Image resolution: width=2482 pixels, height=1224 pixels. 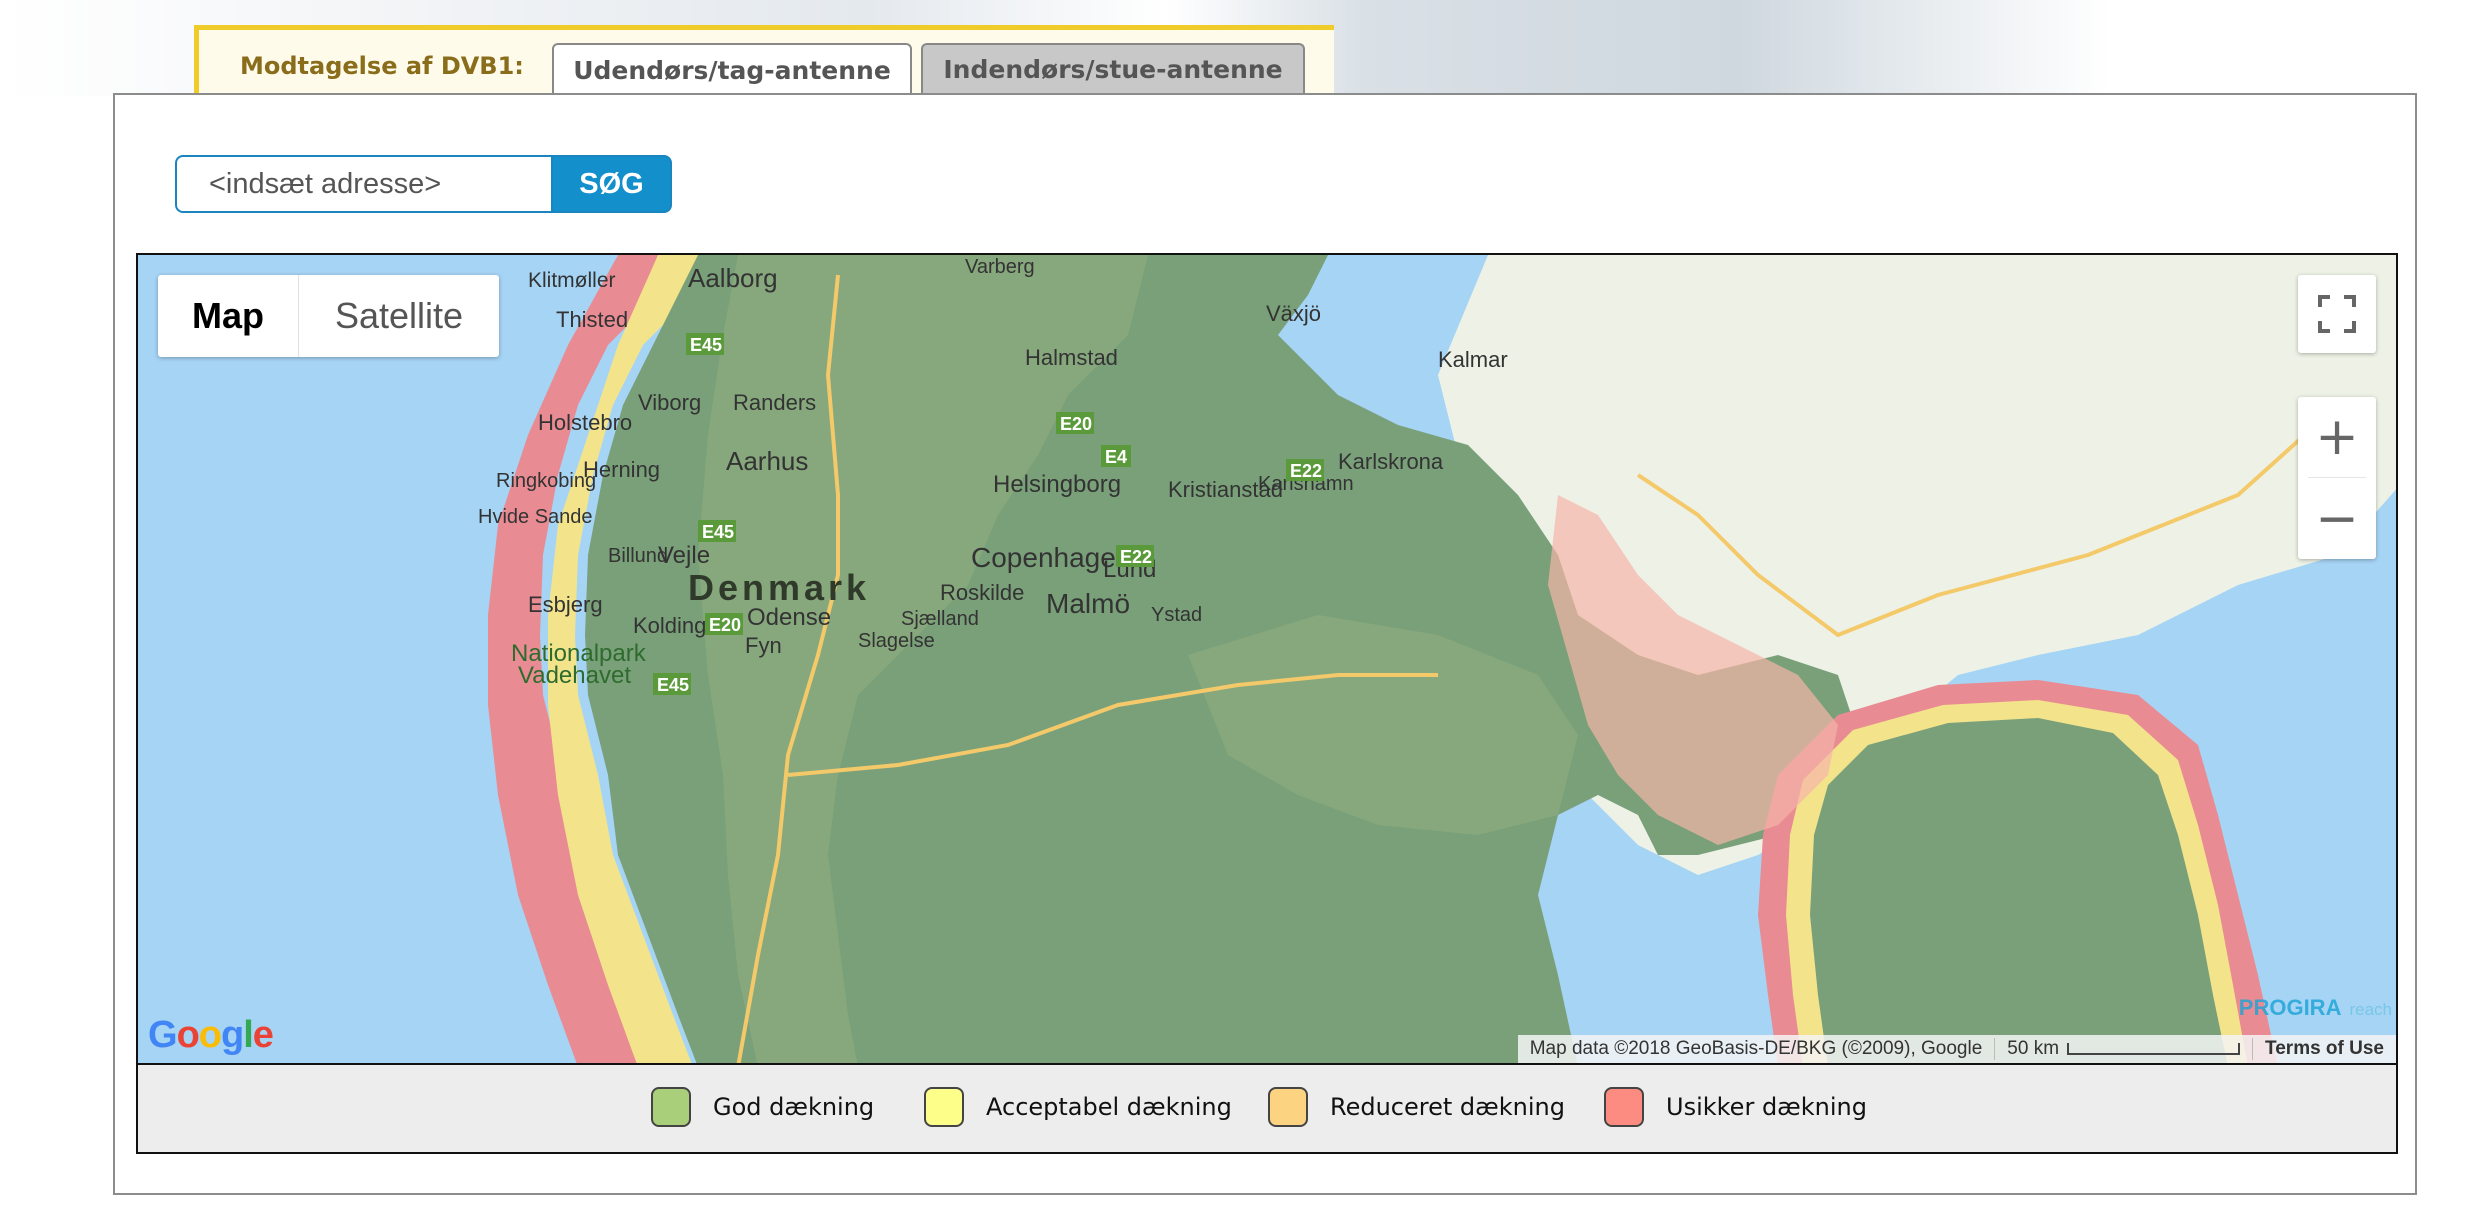 What do you see at coordinates (940, 619) in the screenshot?
I see `map-label-sjaelland: Sjælland` at bounding box center [940, 619].